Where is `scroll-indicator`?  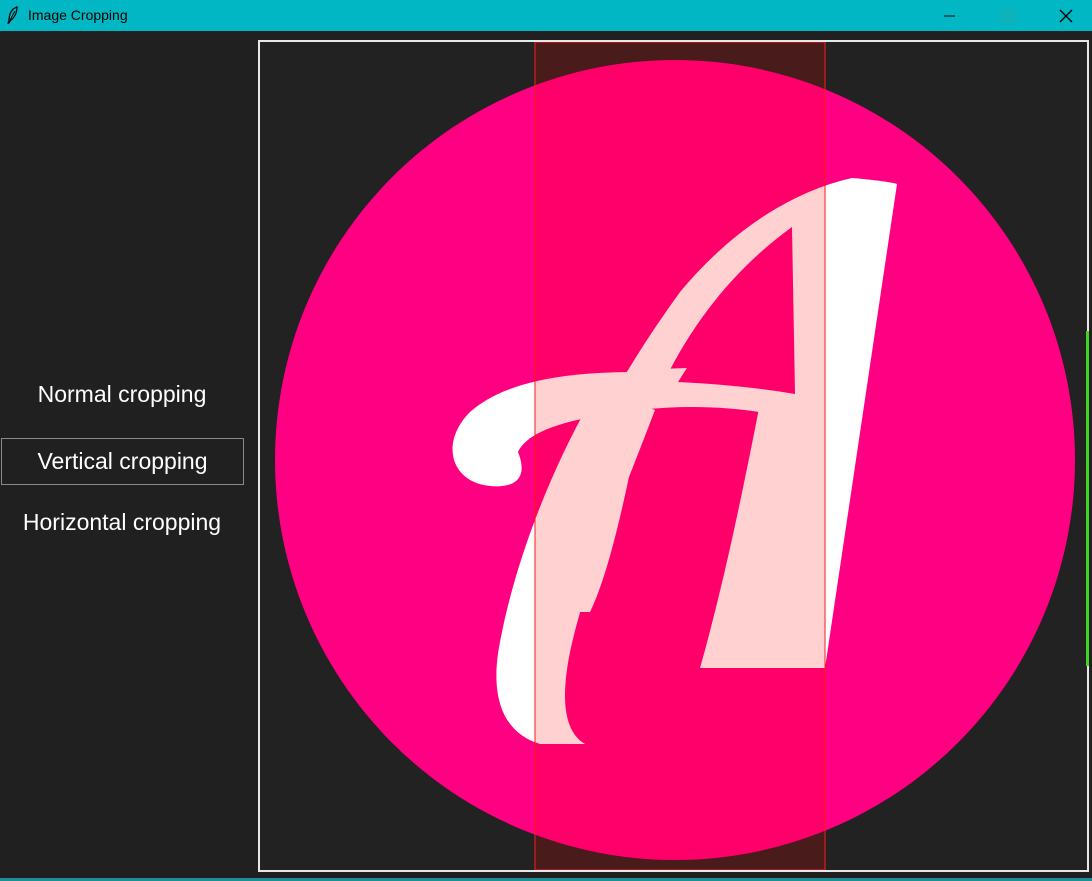 scroll-indicator is located at coordinates (1087, 498).